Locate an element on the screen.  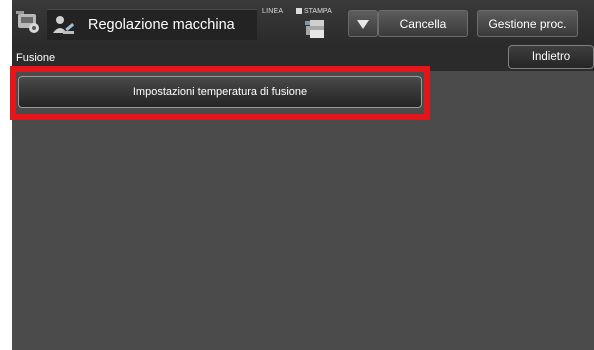
title-box: Regolazione macchina is located at coordinates (152, 24).